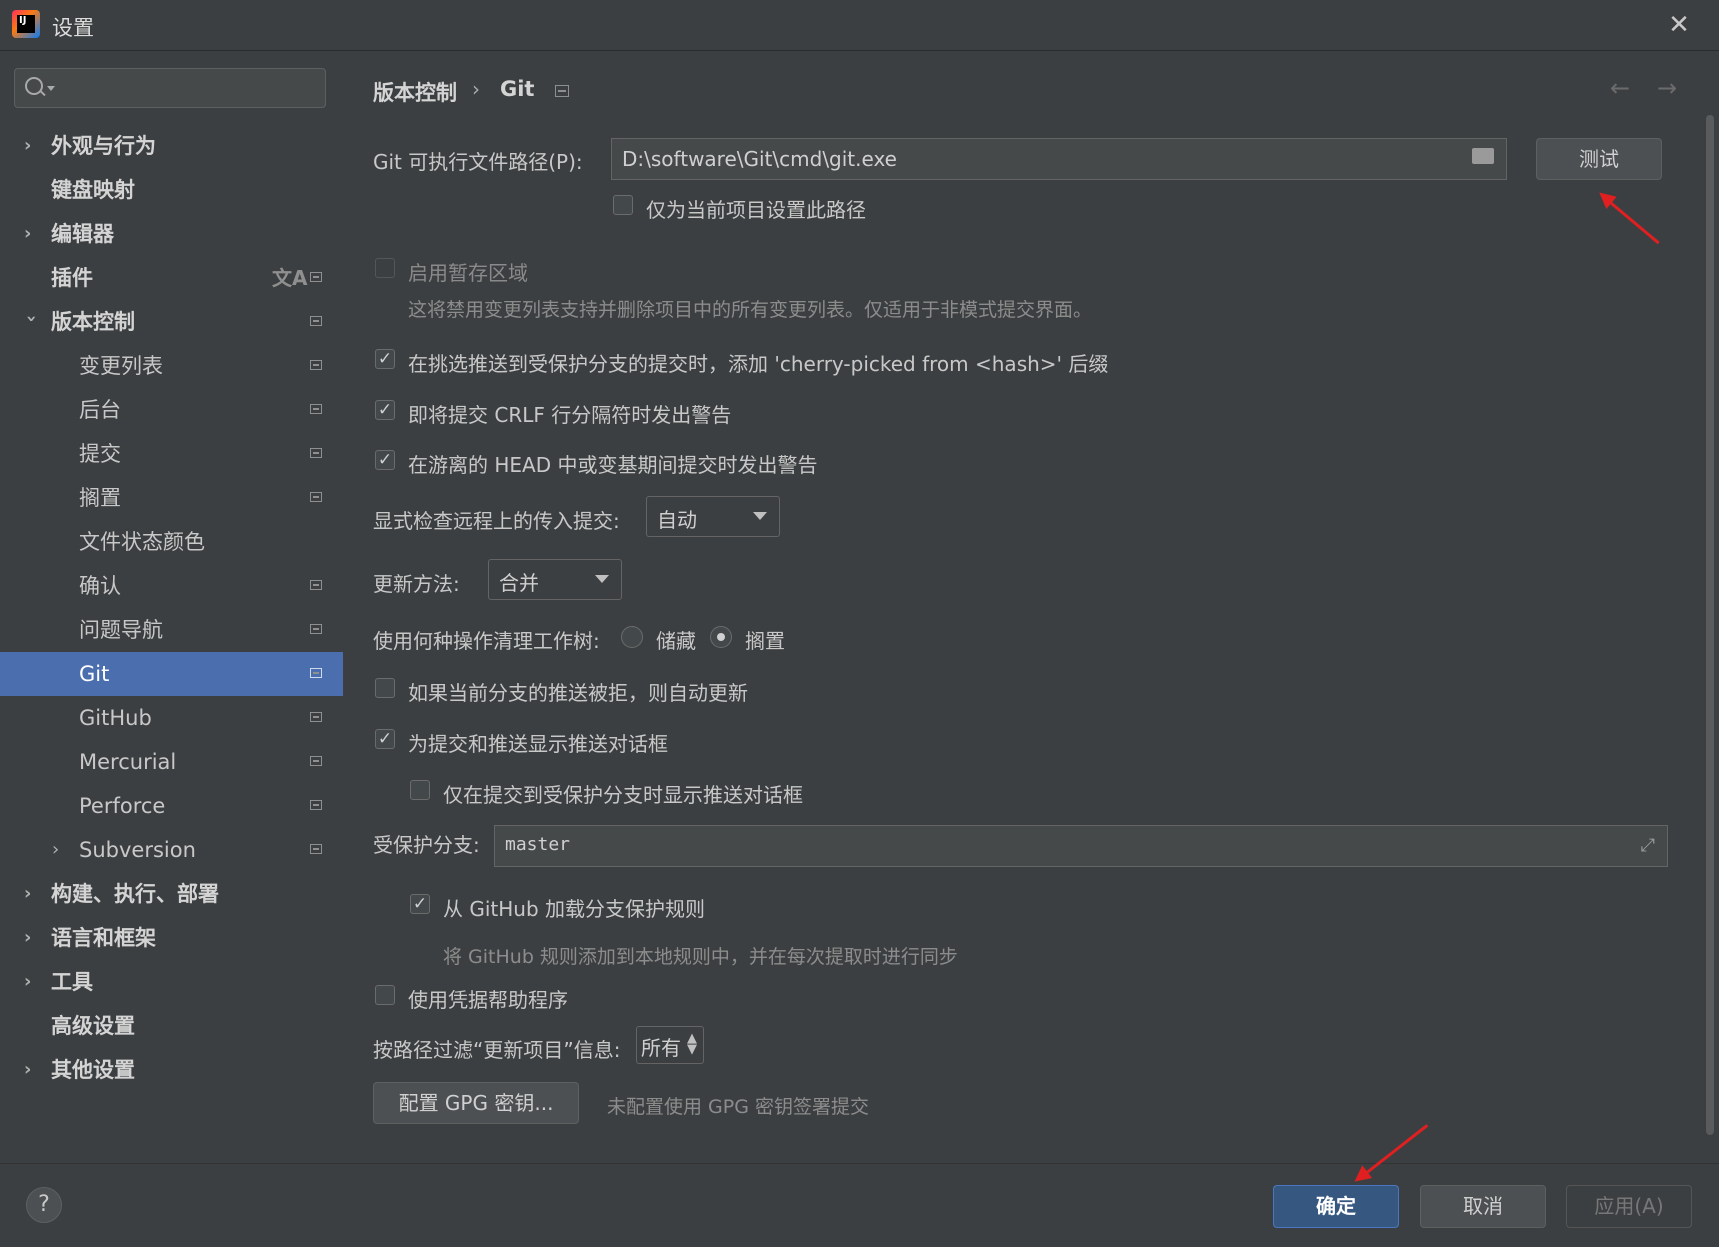 The image size is (1719, 1247). Describe the element at coordinates (72, 982) in the screenshot. I see `sidebar-item-label: 工具` at that location.